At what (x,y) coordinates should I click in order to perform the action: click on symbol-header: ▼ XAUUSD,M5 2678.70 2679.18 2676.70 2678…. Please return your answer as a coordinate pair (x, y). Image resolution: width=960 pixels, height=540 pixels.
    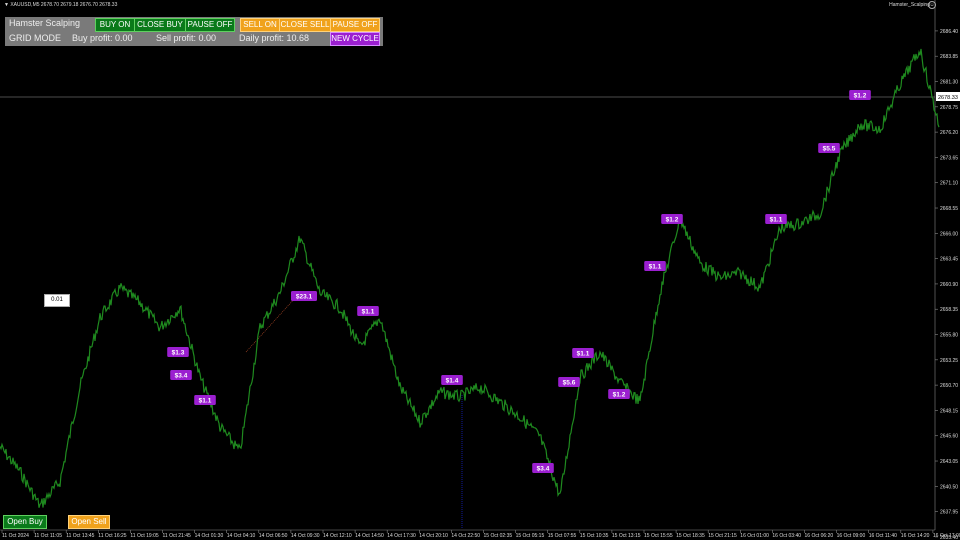
    Looking at the image, I should click on (61, 5).